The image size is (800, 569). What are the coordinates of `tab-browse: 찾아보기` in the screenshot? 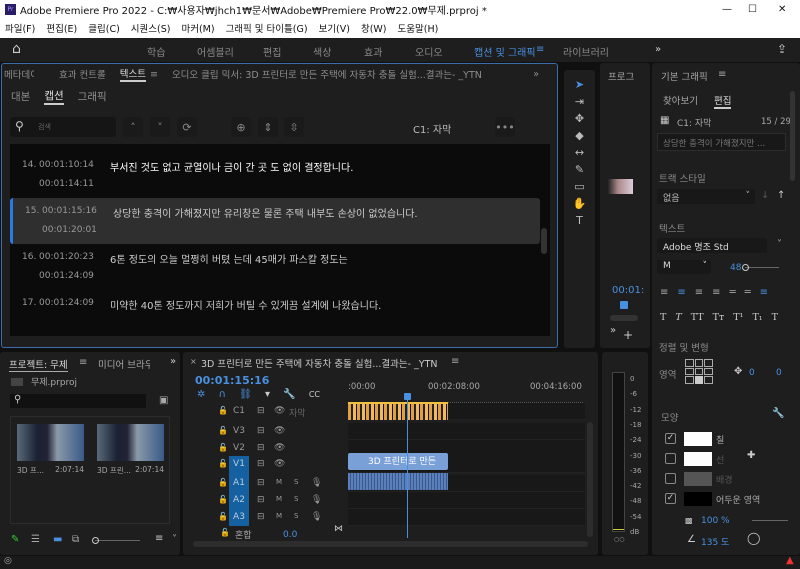 It's located at (680, 100).